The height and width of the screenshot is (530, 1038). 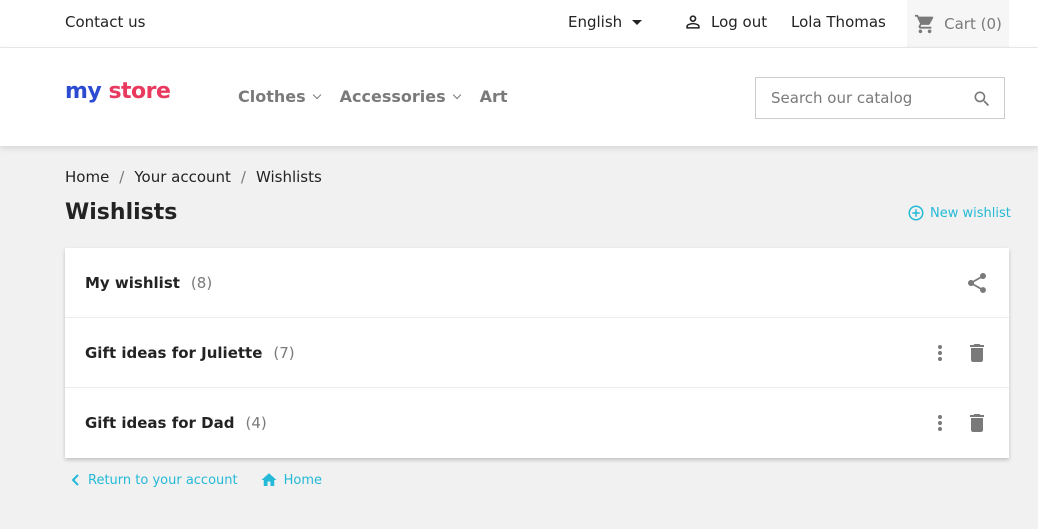 I want to click on new-wishlist-button: New wishlist, so click(x=959, y=213).